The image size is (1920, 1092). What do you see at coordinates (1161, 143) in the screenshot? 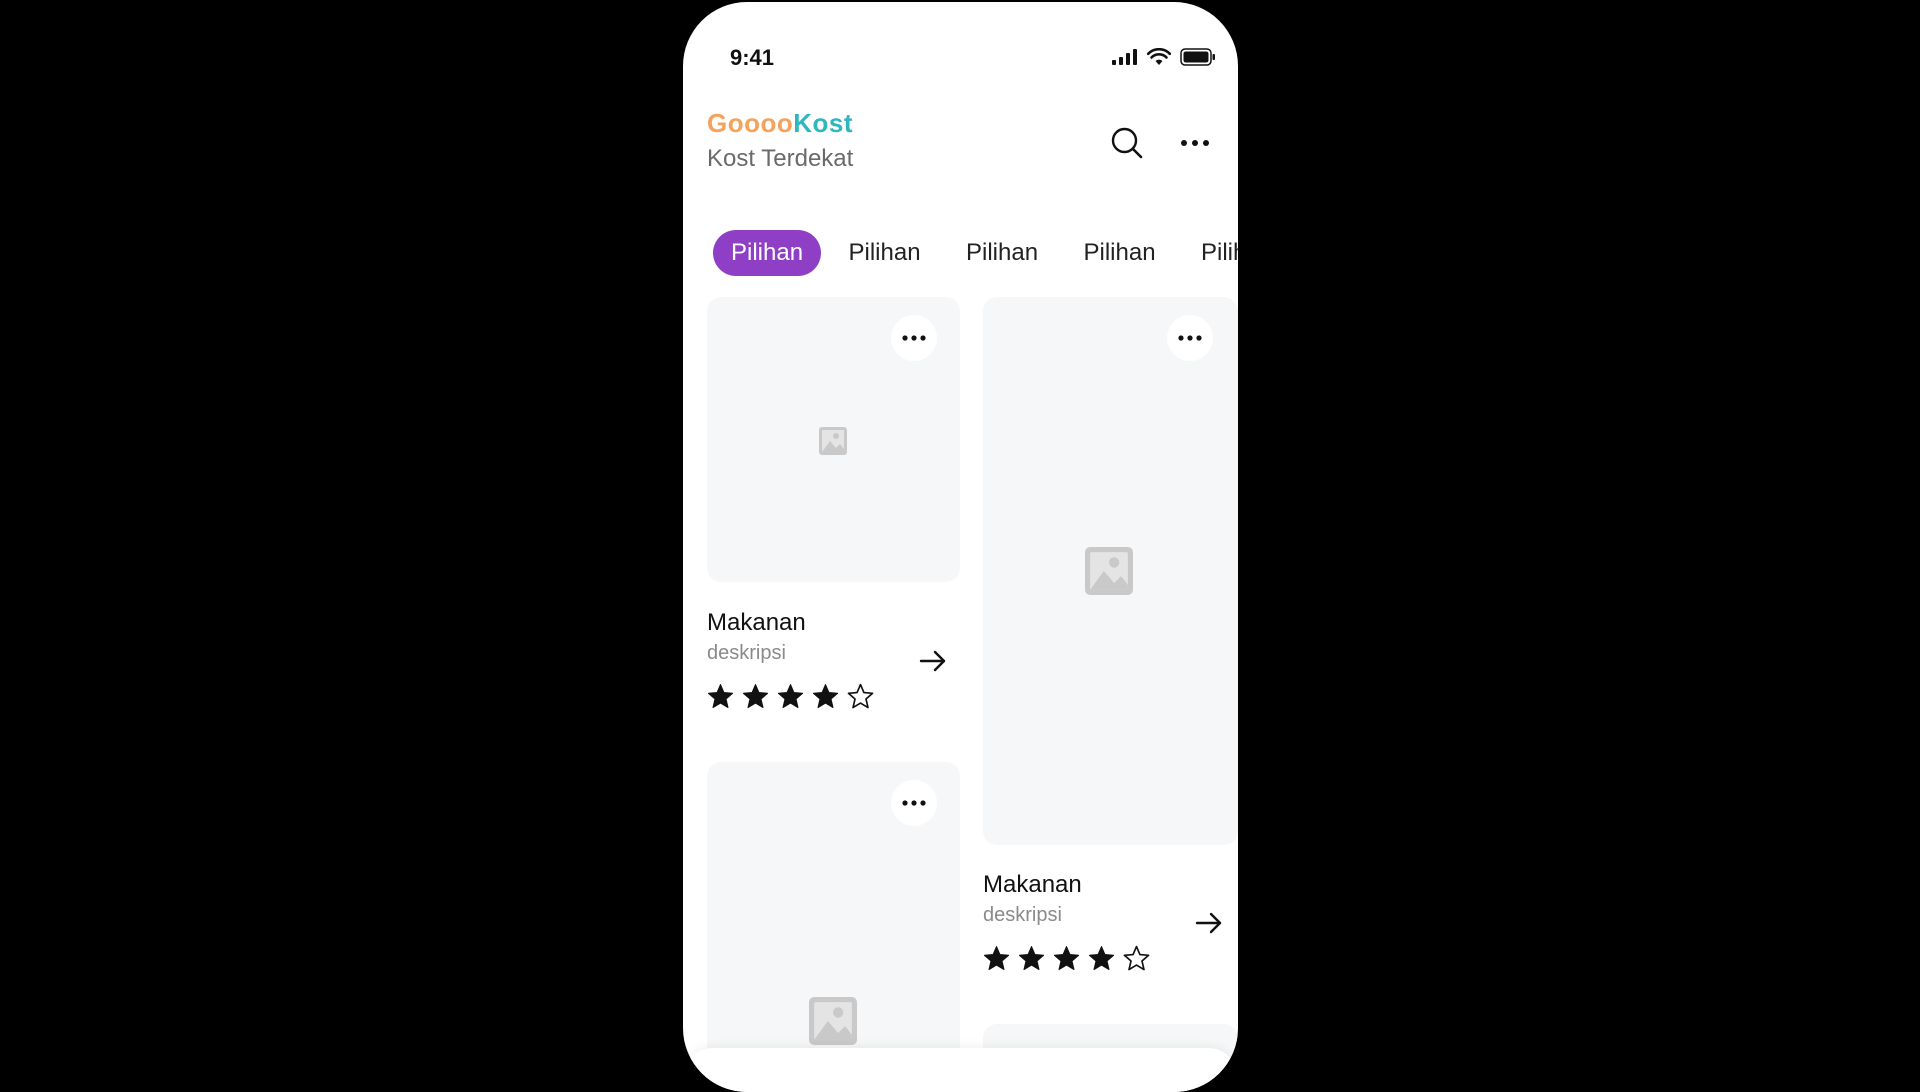
I see `header-actions` at bounding box center [1161, 143].